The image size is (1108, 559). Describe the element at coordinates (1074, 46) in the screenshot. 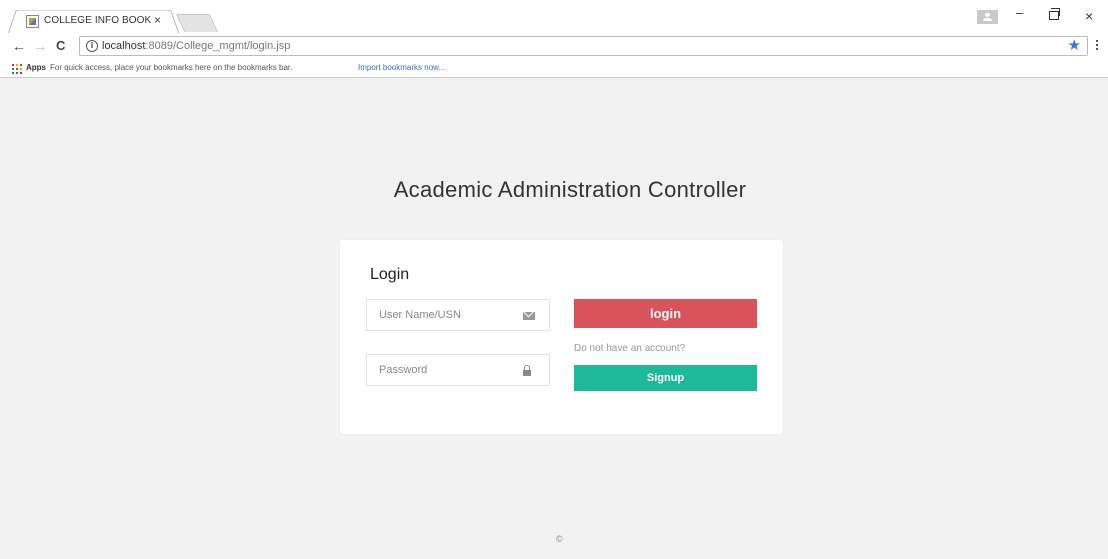

I see `bookmark-star-icon: ★` at that location.